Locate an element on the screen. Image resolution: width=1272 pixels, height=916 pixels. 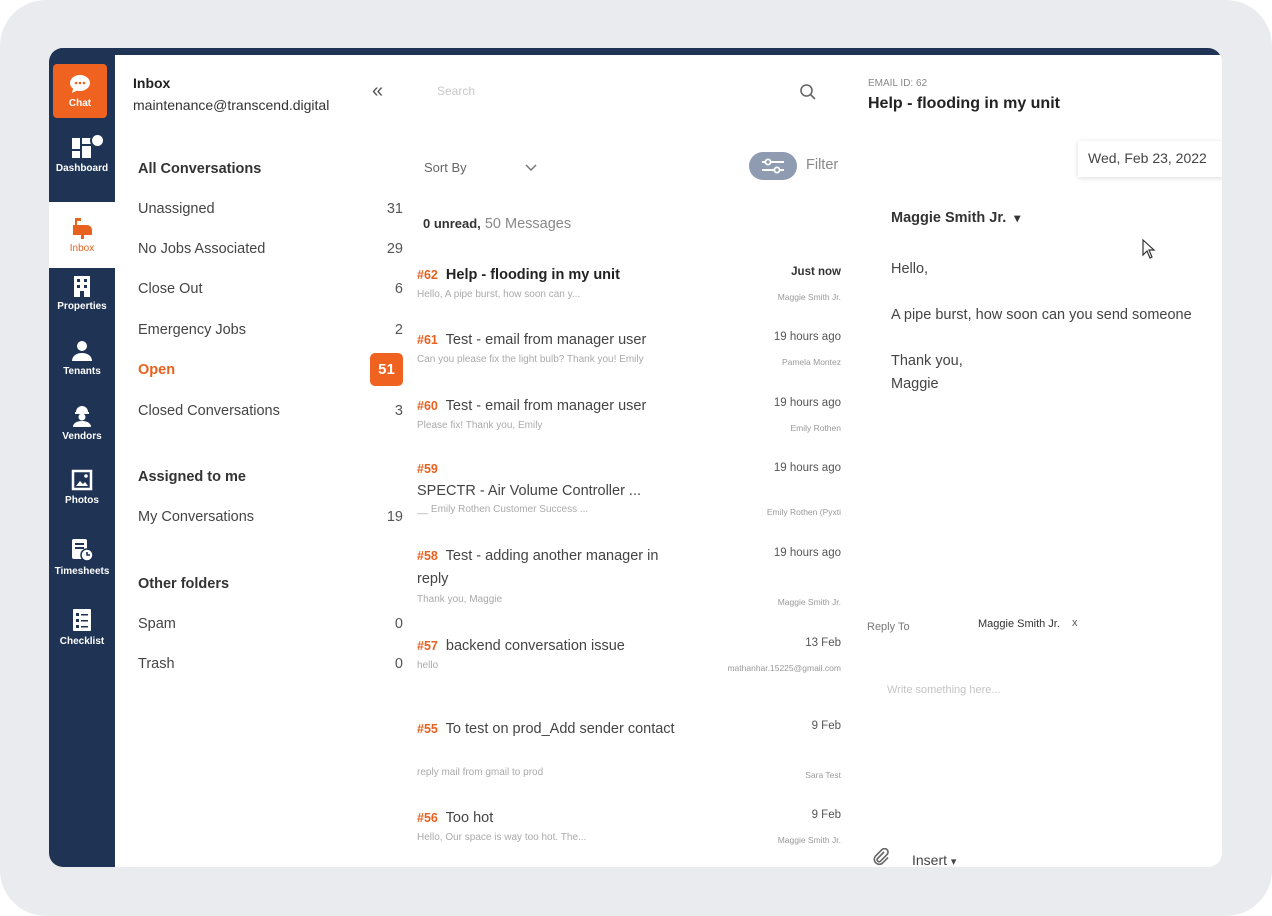
mouse-cursor-icon is located at coordinates (1149, 249).